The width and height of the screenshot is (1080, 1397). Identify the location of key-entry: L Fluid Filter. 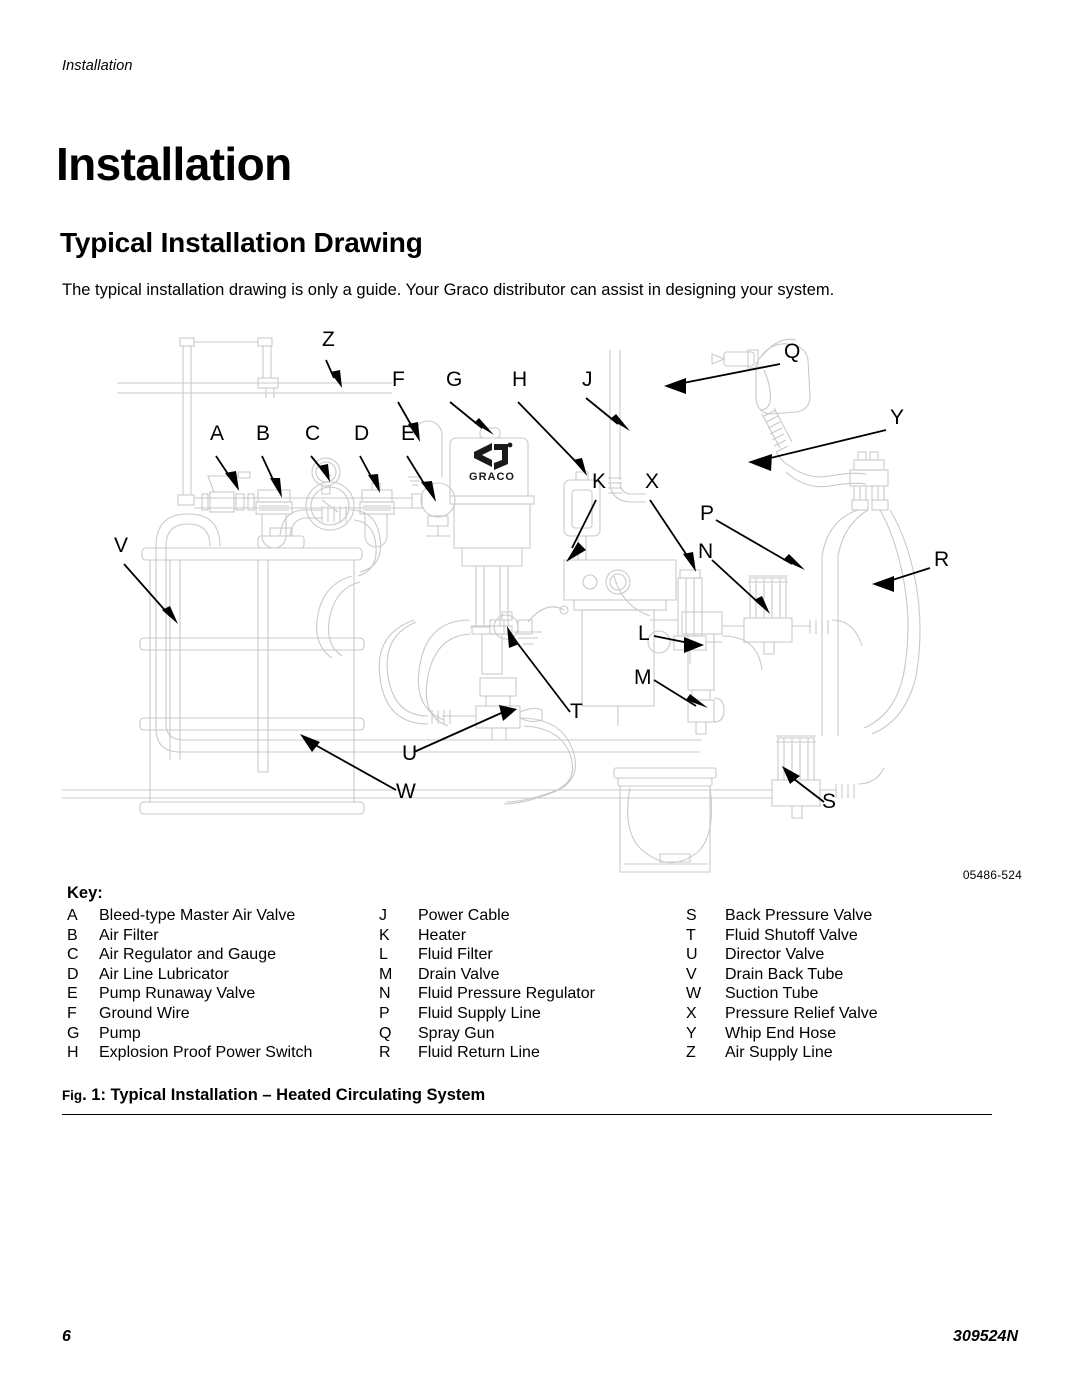
(527, 955).